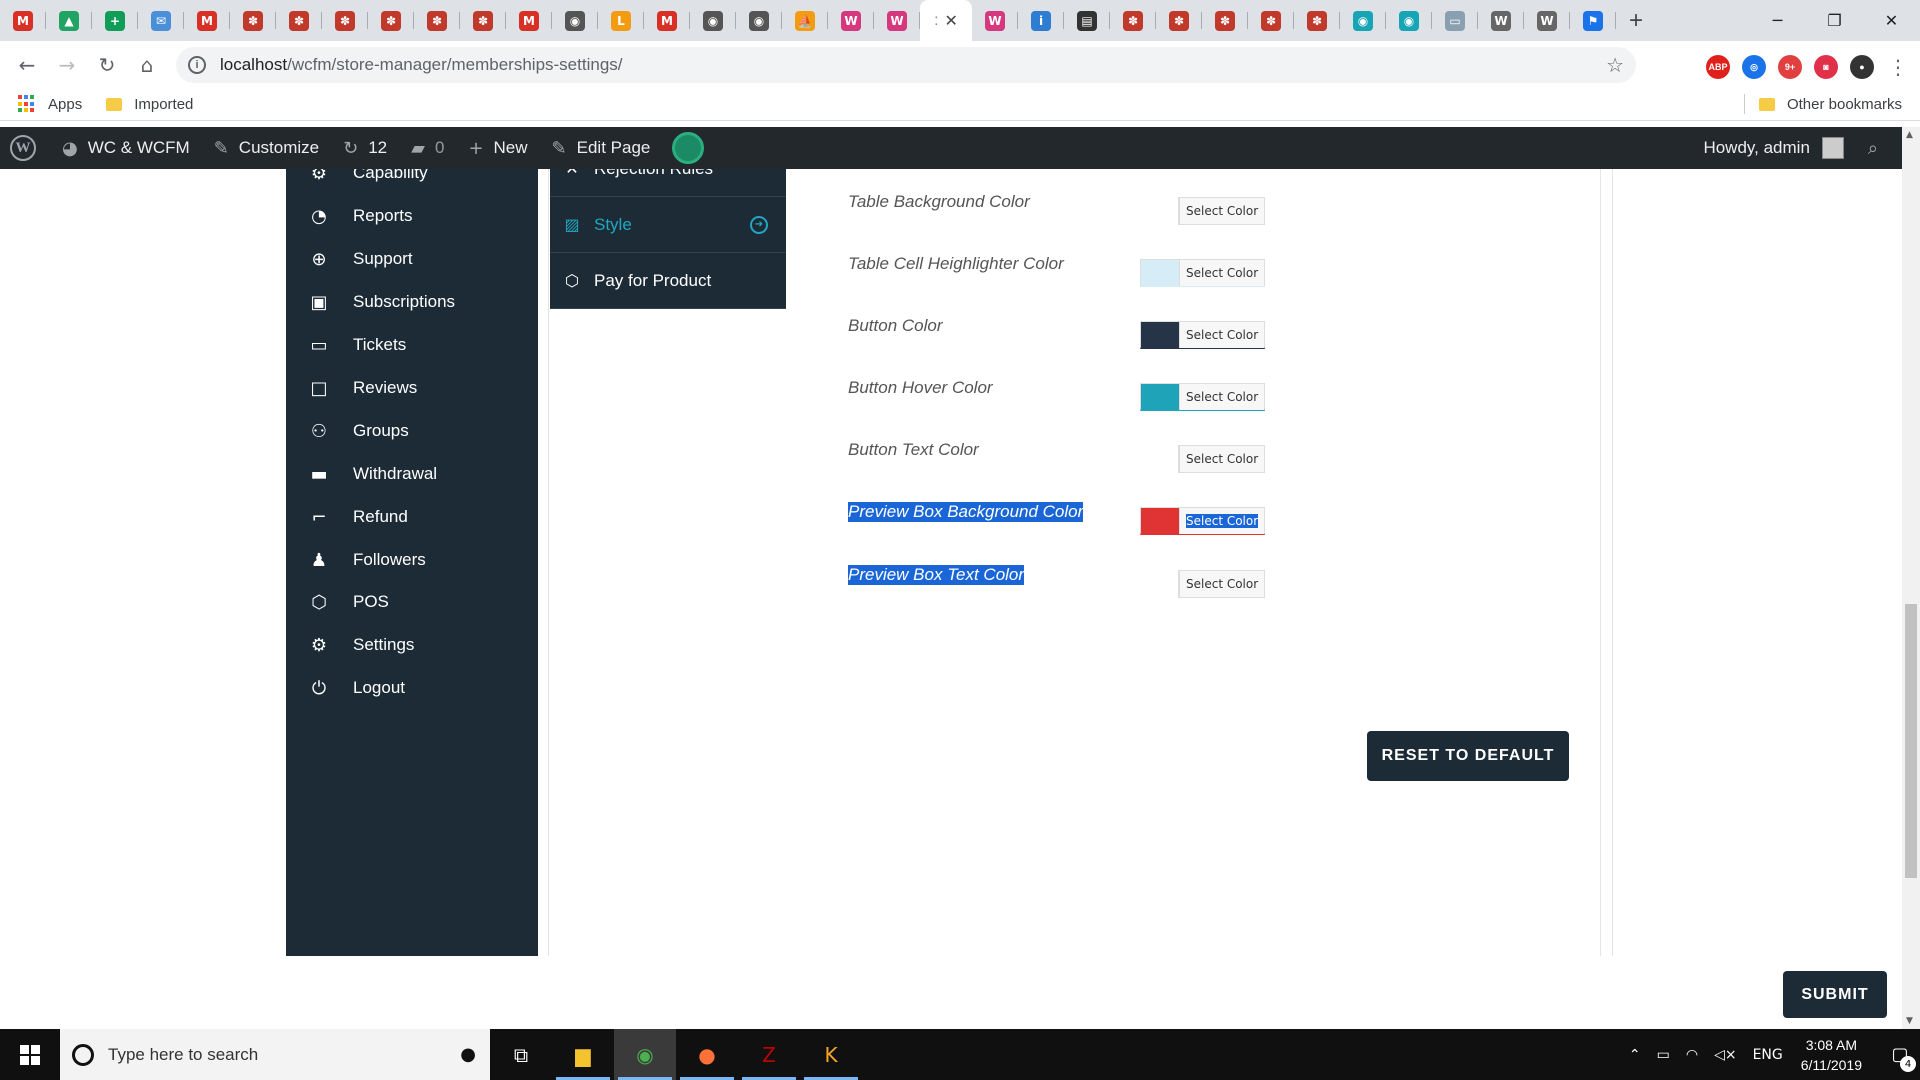  I want to click on wifi-icon: ◠, so click(1692, 1055).